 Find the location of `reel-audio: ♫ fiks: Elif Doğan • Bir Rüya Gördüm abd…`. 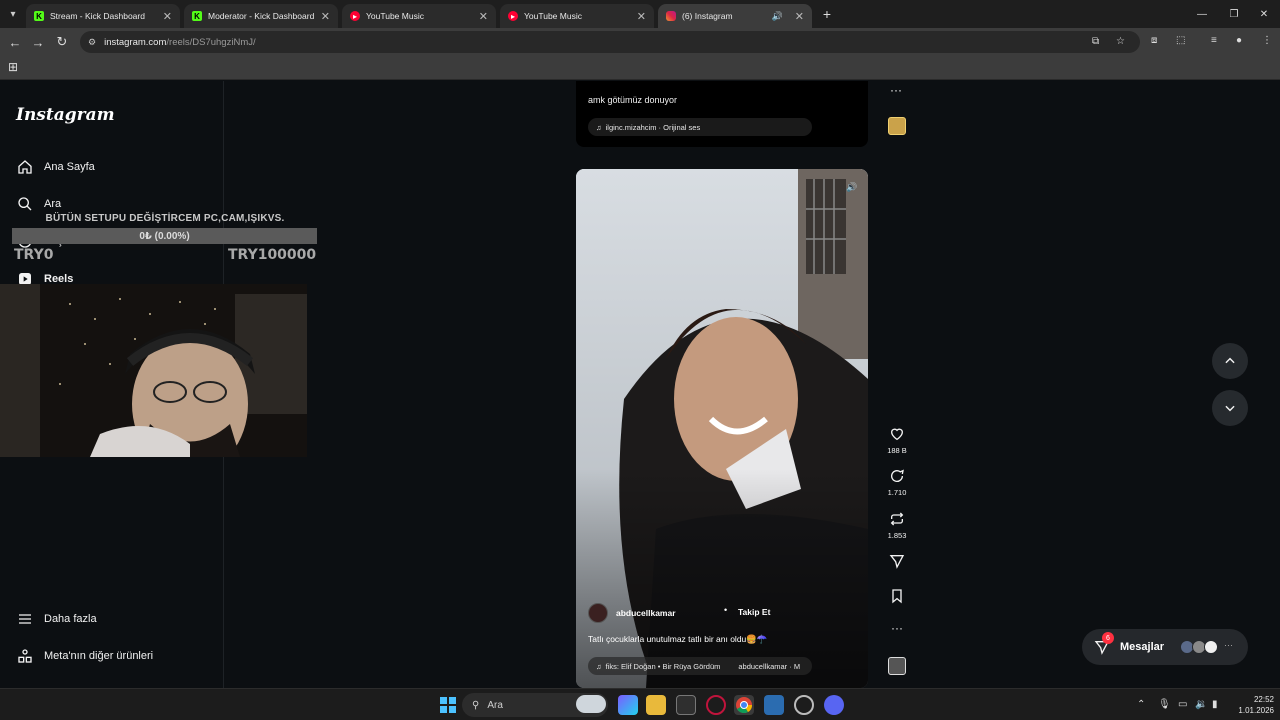

reel-audio: ♫ fiks: Elif Doğan • Bir Rüya Gördüm abd… is located at coordinates (700, 666).